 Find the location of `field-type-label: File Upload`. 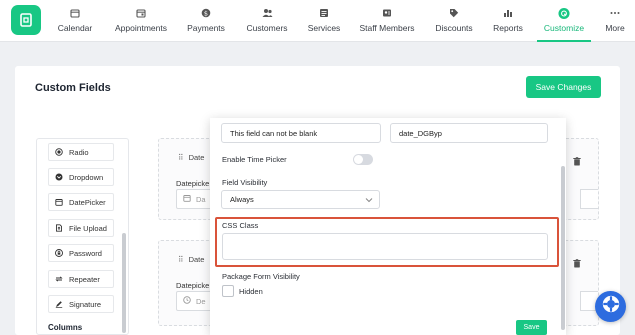

field-type-label: File Upload is located at coordinates (88, 228).